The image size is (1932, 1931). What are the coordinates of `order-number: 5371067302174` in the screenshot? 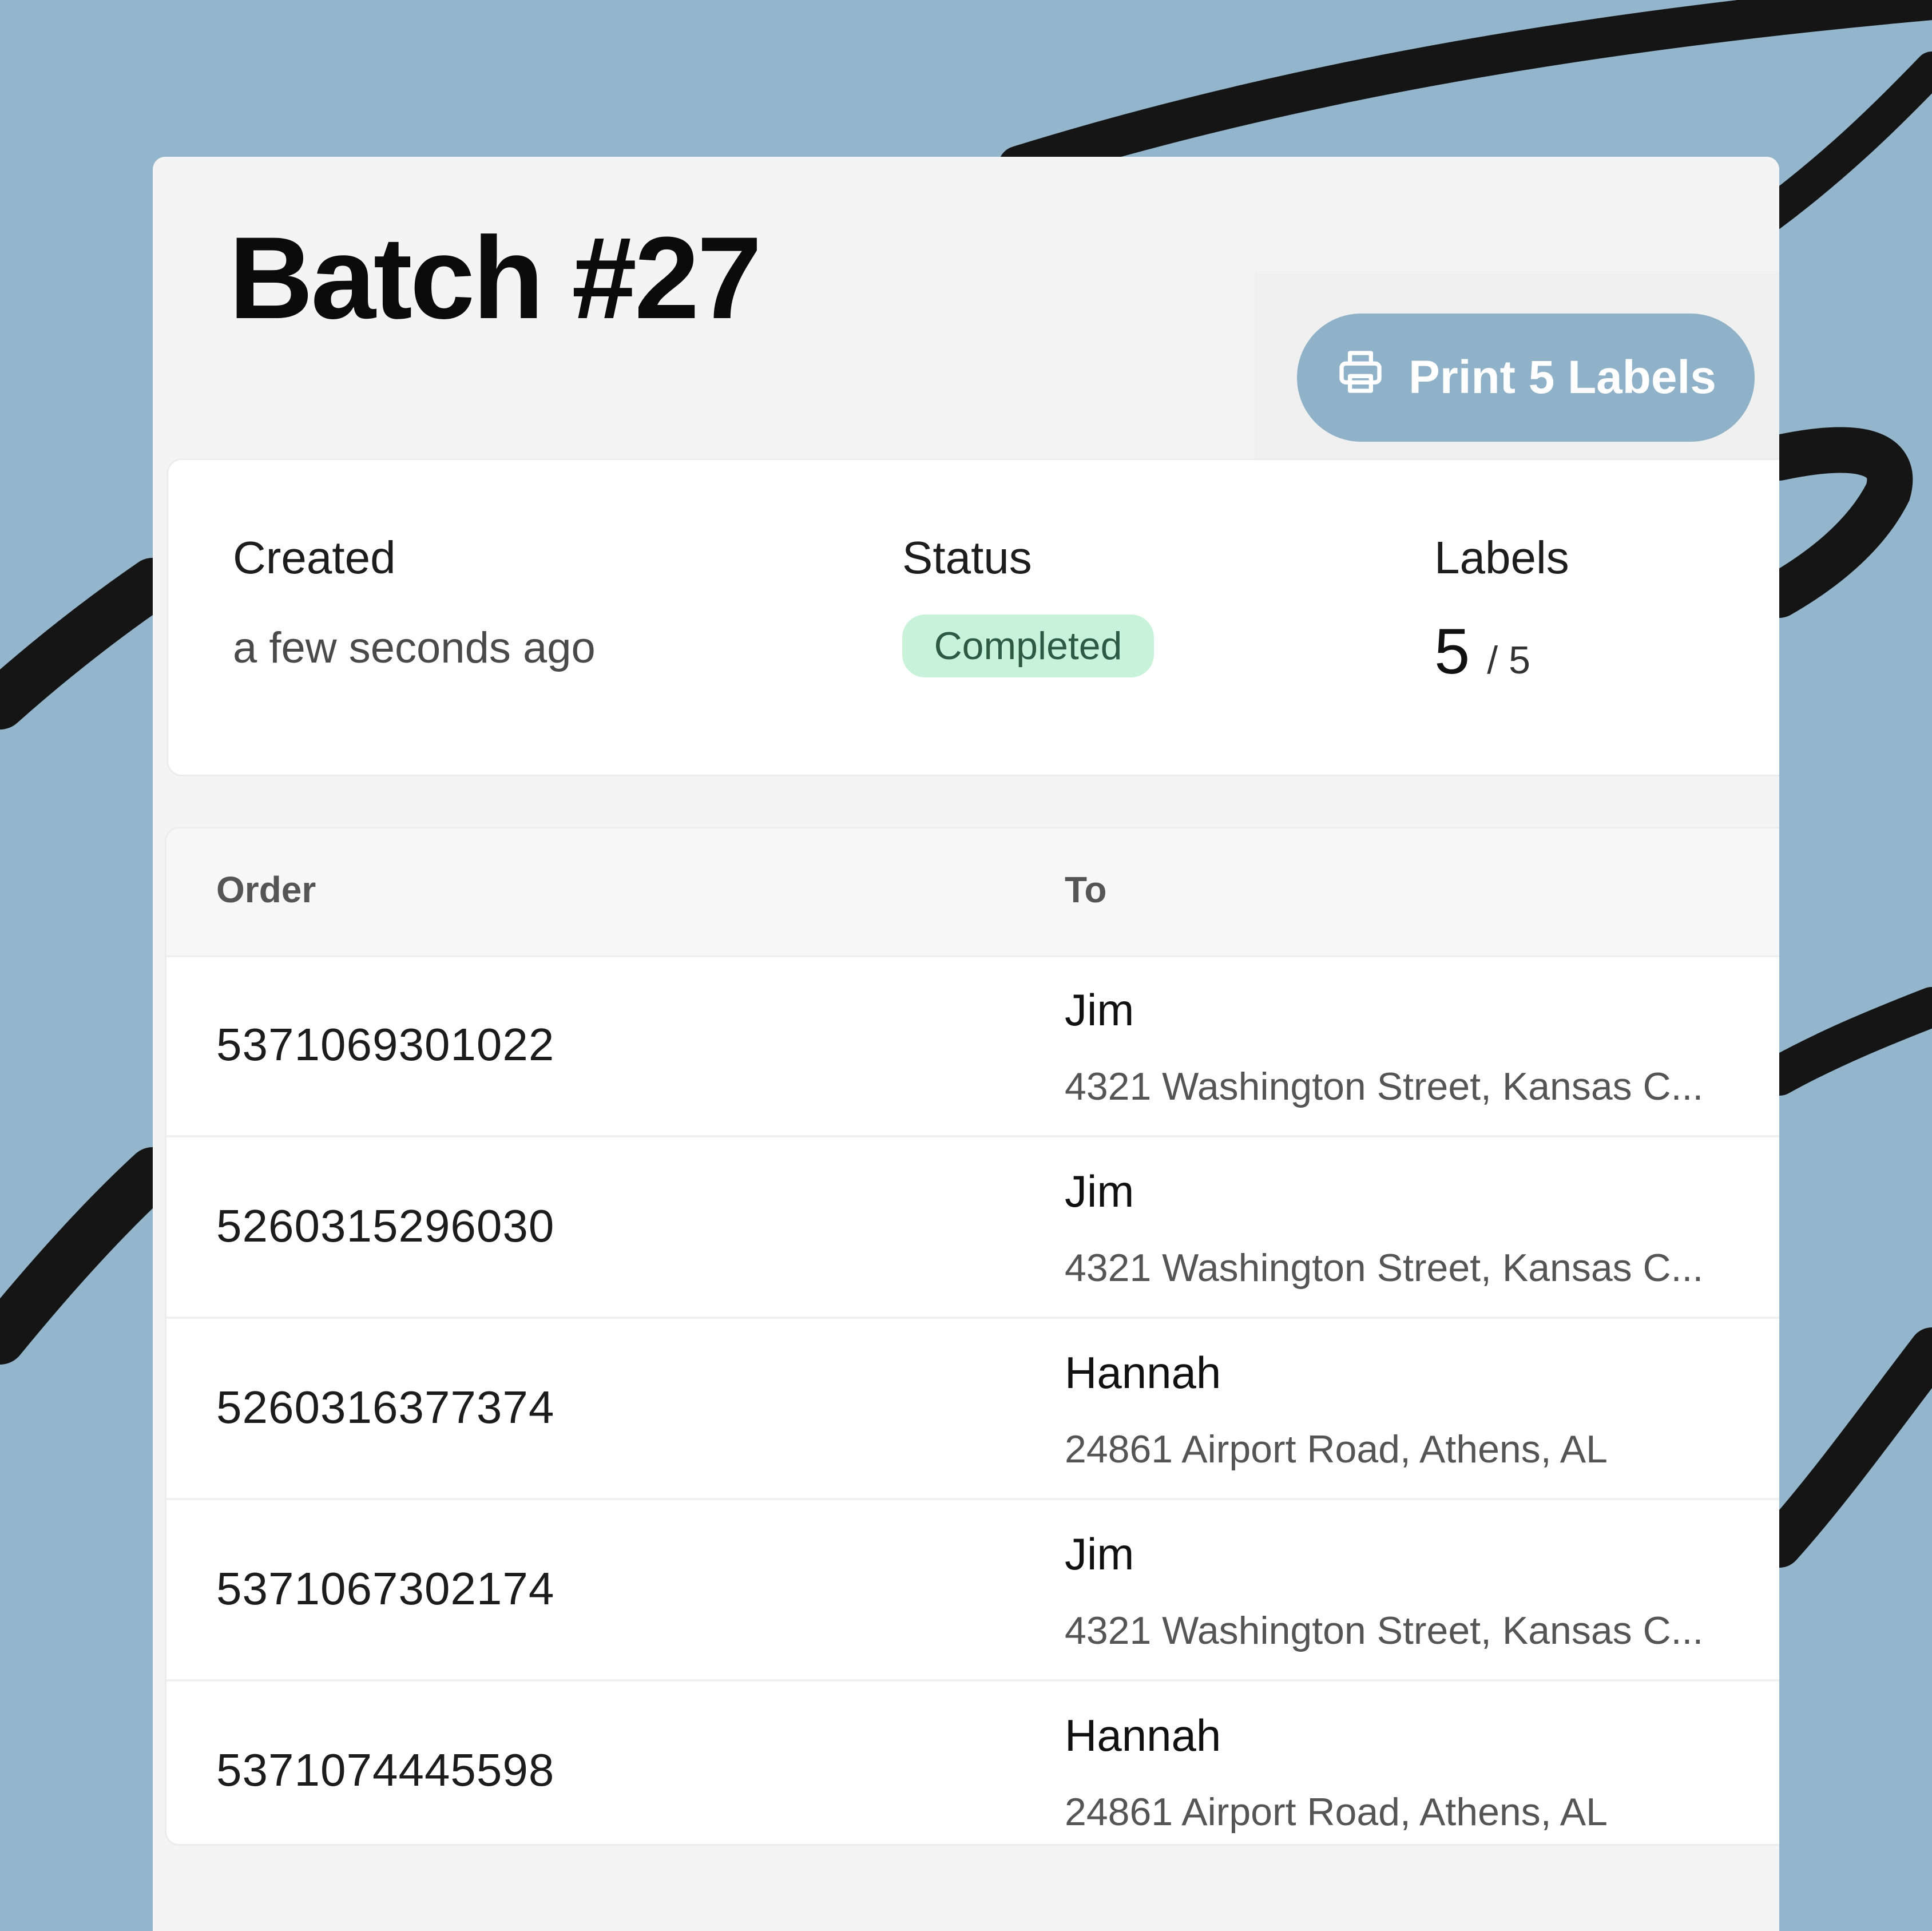 It's located at (385, 1589).